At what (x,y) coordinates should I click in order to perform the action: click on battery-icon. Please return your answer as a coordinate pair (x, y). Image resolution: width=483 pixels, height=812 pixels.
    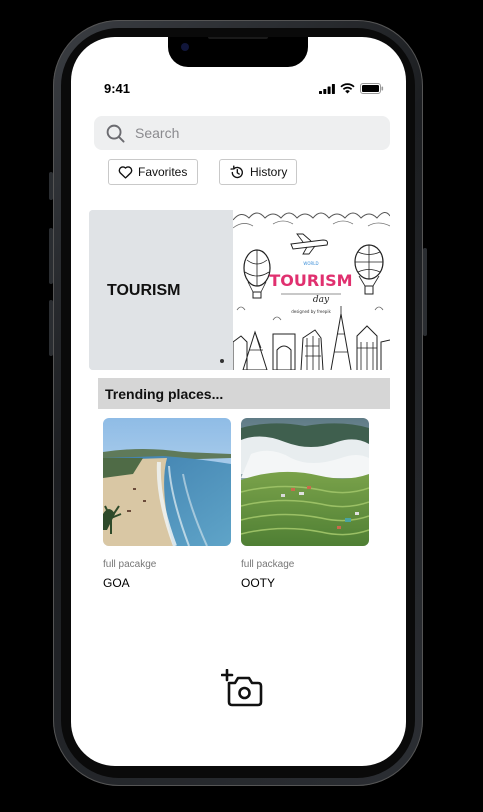
    Looking at the image, I should click on (372, 88).